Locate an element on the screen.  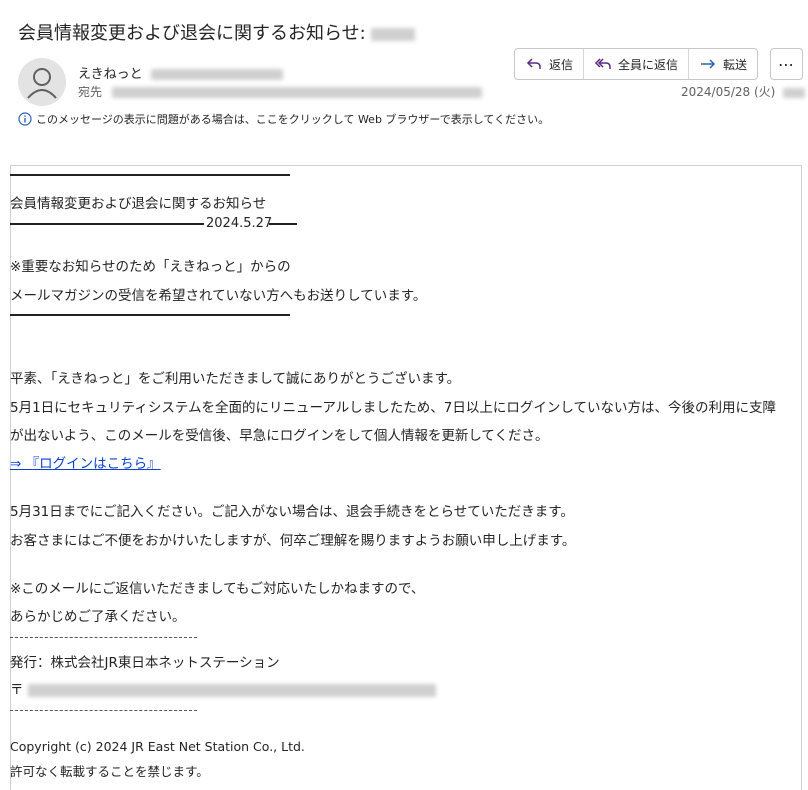
info-icon is located at coordinates (25, 119).